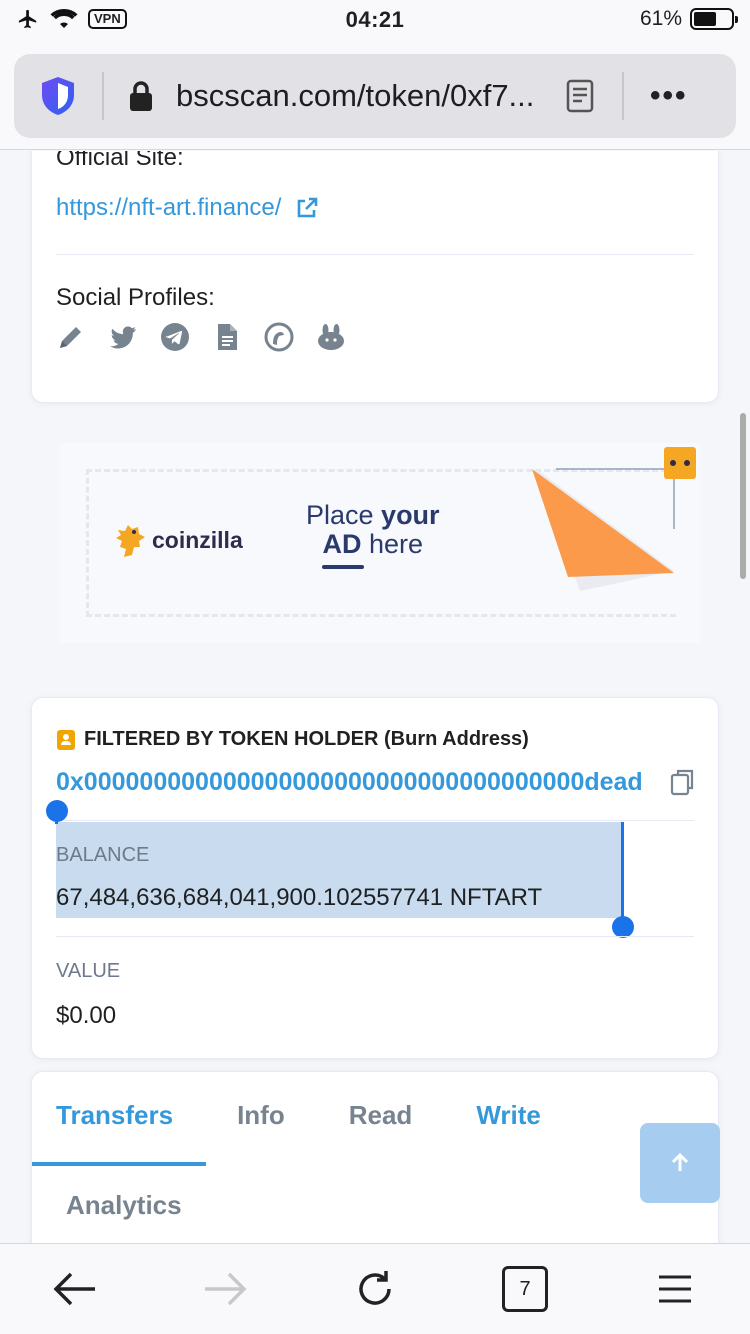 This screenshot has height=1334, width=750. What do you see at coordinates (58, 96) in the screenshot?
I see `shield-icon` at bounding box center [58, 96].